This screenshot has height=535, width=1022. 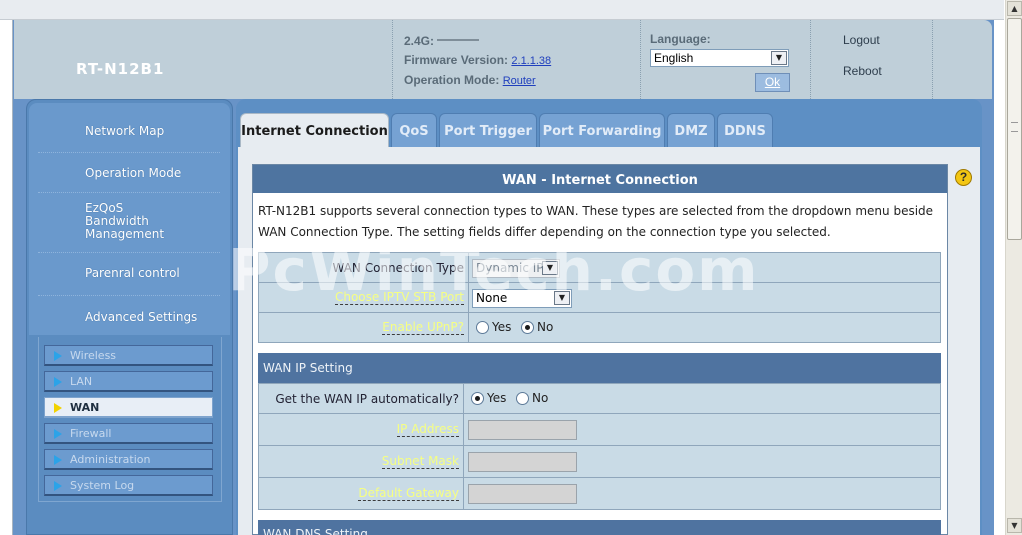 I want to click on submenu-label: Wireless, so click(x=93, y=355).